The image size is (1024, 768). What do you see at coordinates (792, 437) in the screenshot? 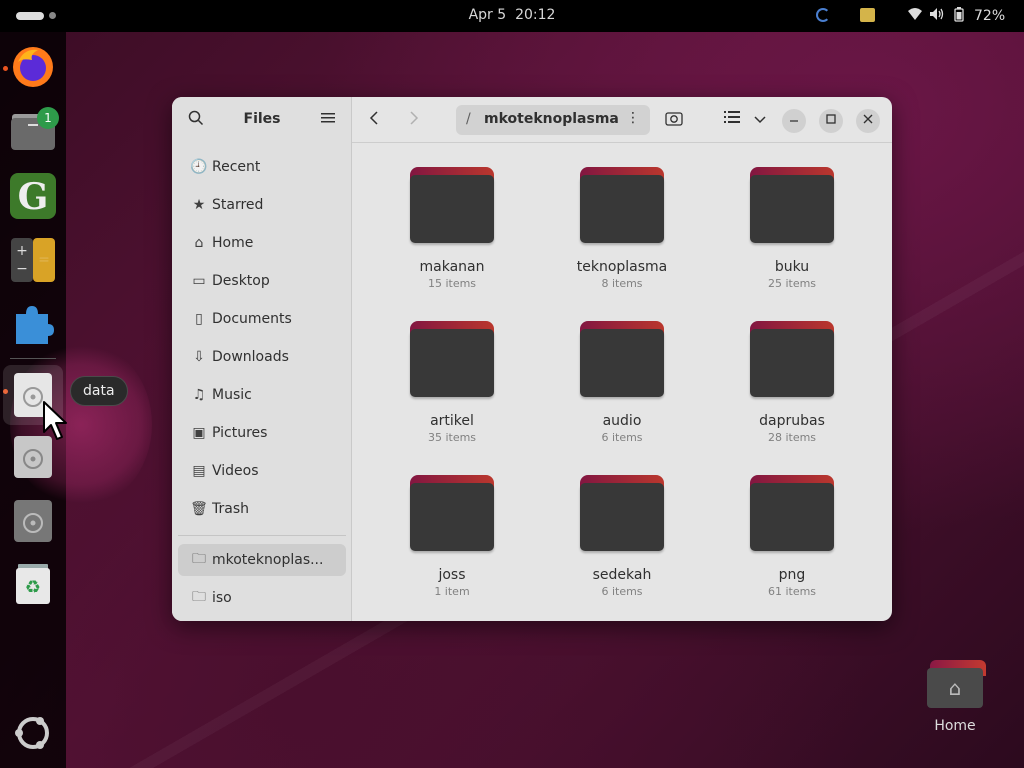
I see `folder-count: 28 items` at bounding box center [792, 437].